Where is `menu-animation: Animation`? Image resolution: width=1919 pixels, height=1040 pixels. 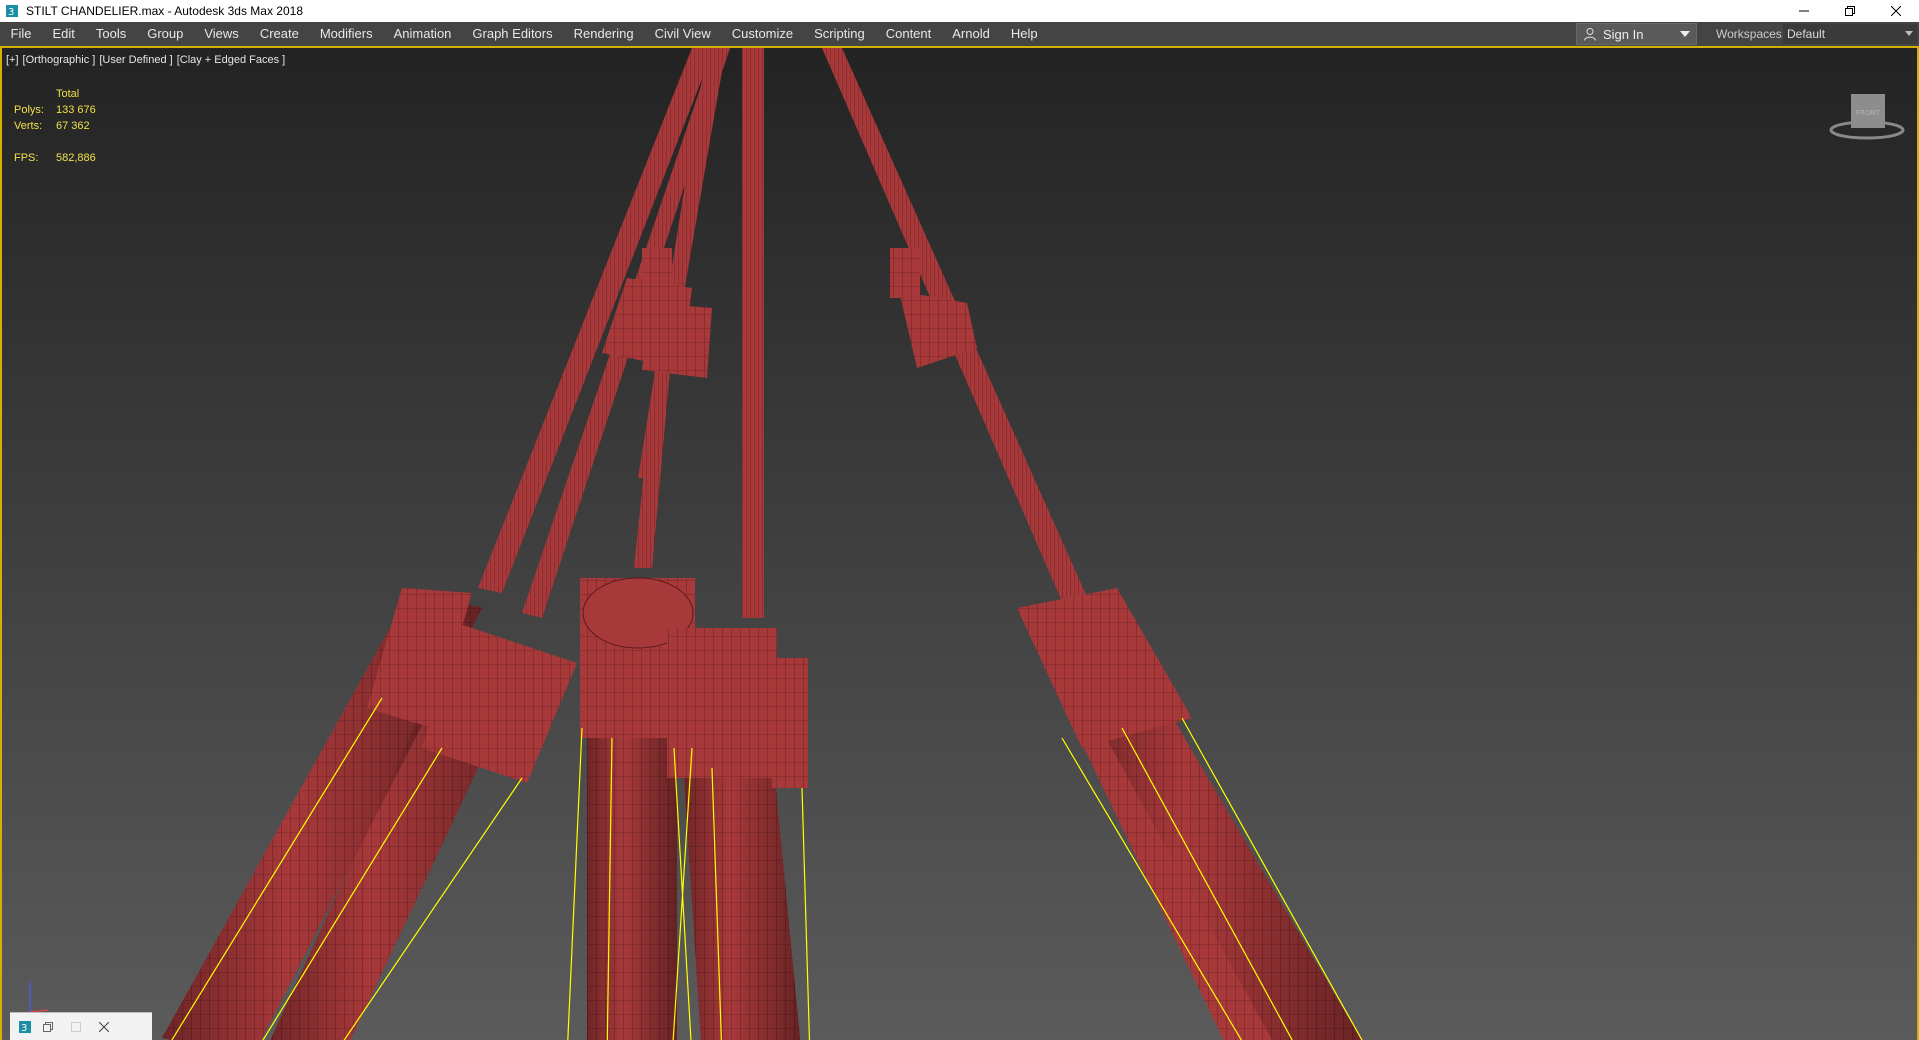
menu-animation: Animation is located at coordinates (422, 34).